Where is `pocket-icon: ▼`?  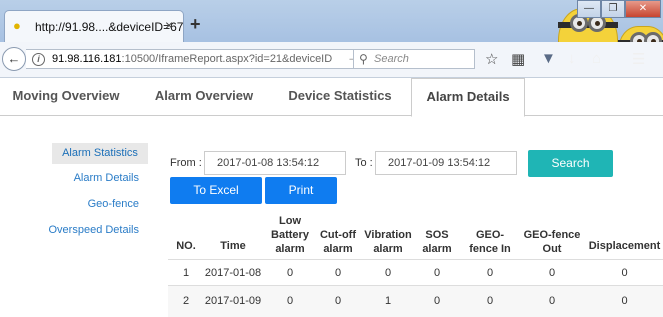 pocket-icon: ▼ is located at coordinates (548, 58).